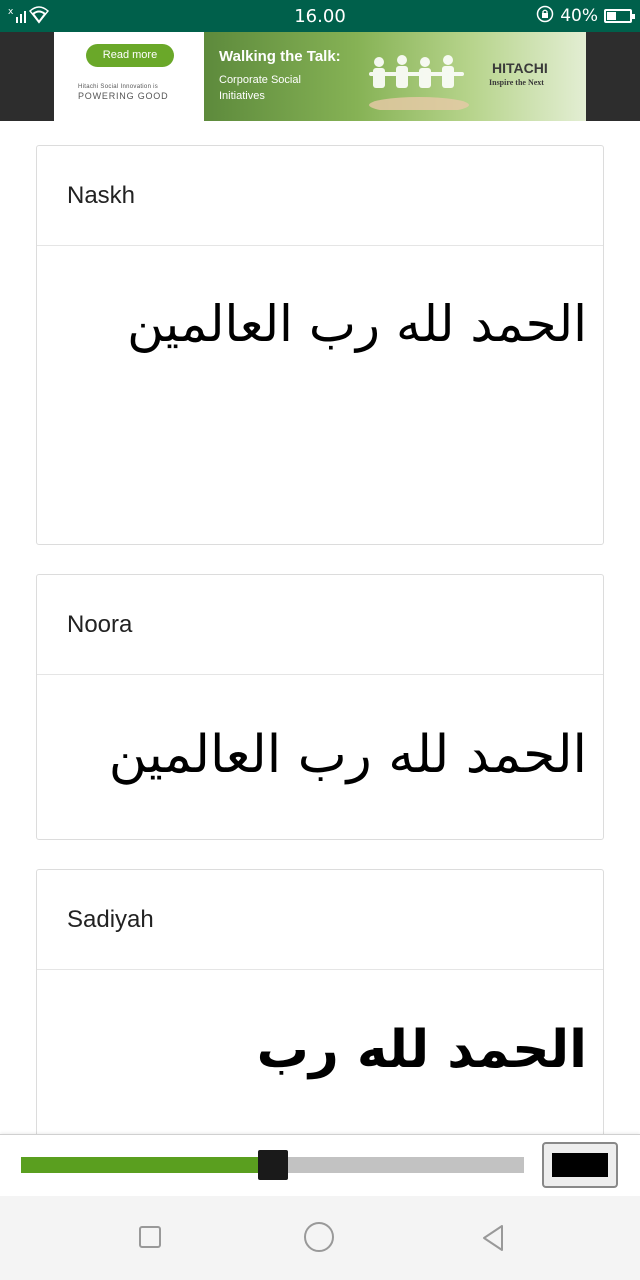 This screenshot has width=640, height=1280. I want to click on navigation-bar, so click(320, 1238).